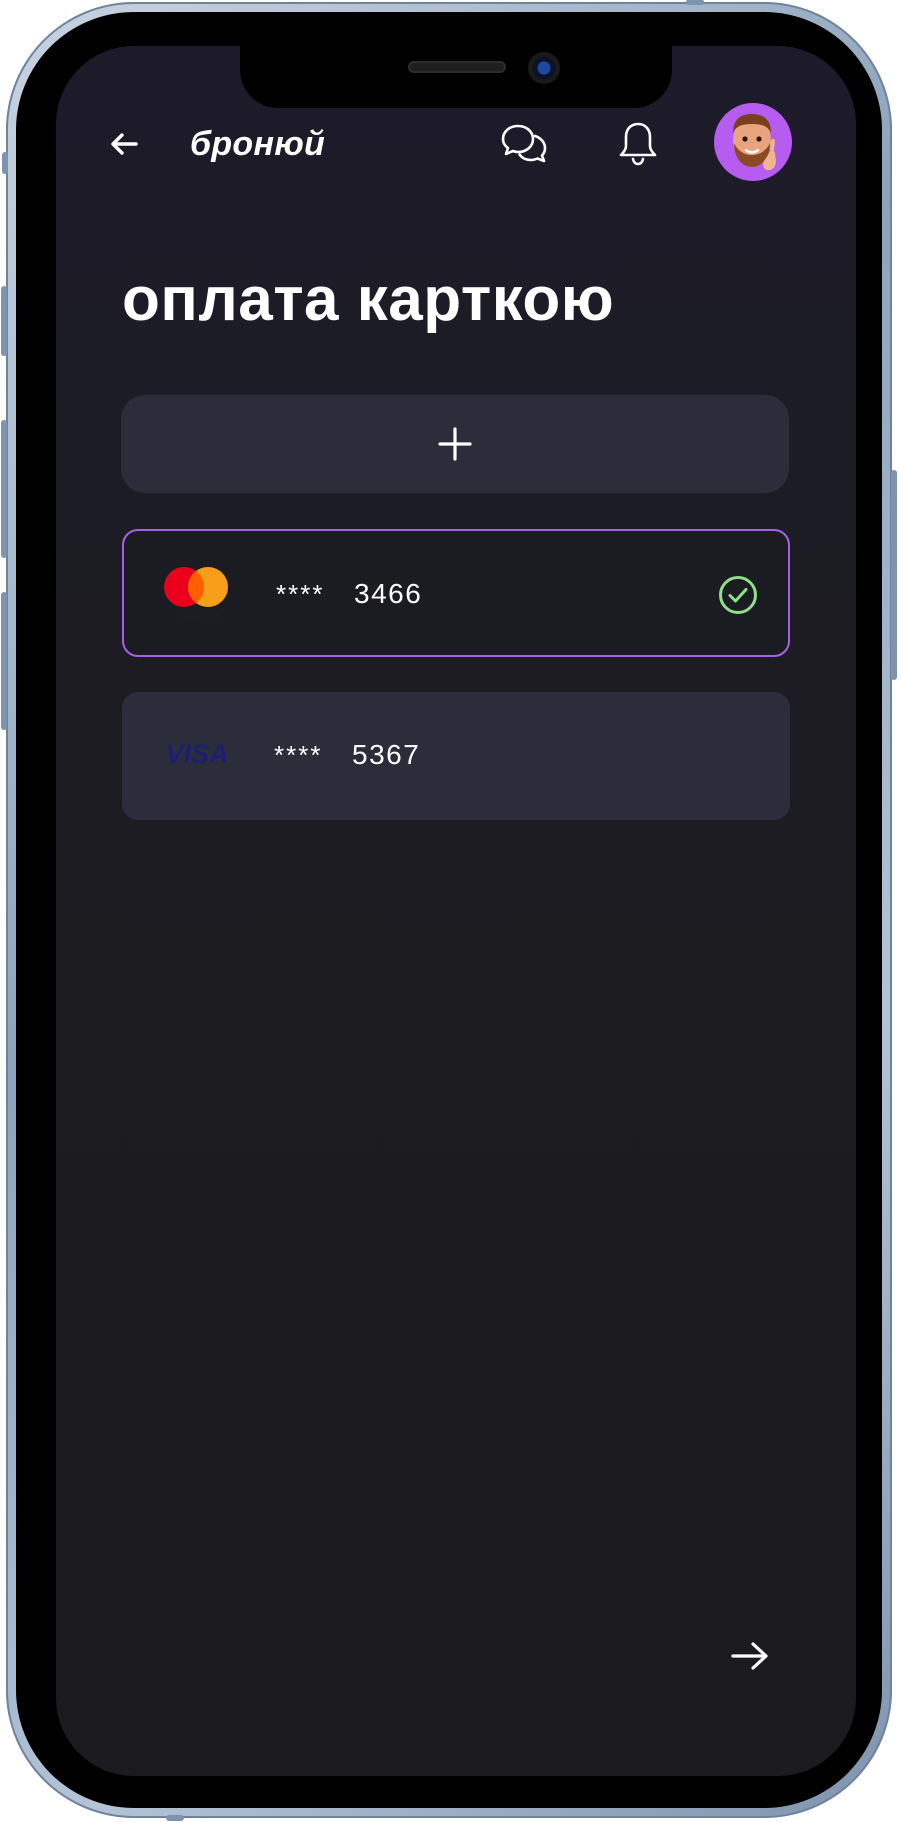 The height and width of the screenshot is (1822, 900). Describe the element at coordinates (196, 594) in the screenshot. I see `mastercard-logo-icon: mastercard` at that location.